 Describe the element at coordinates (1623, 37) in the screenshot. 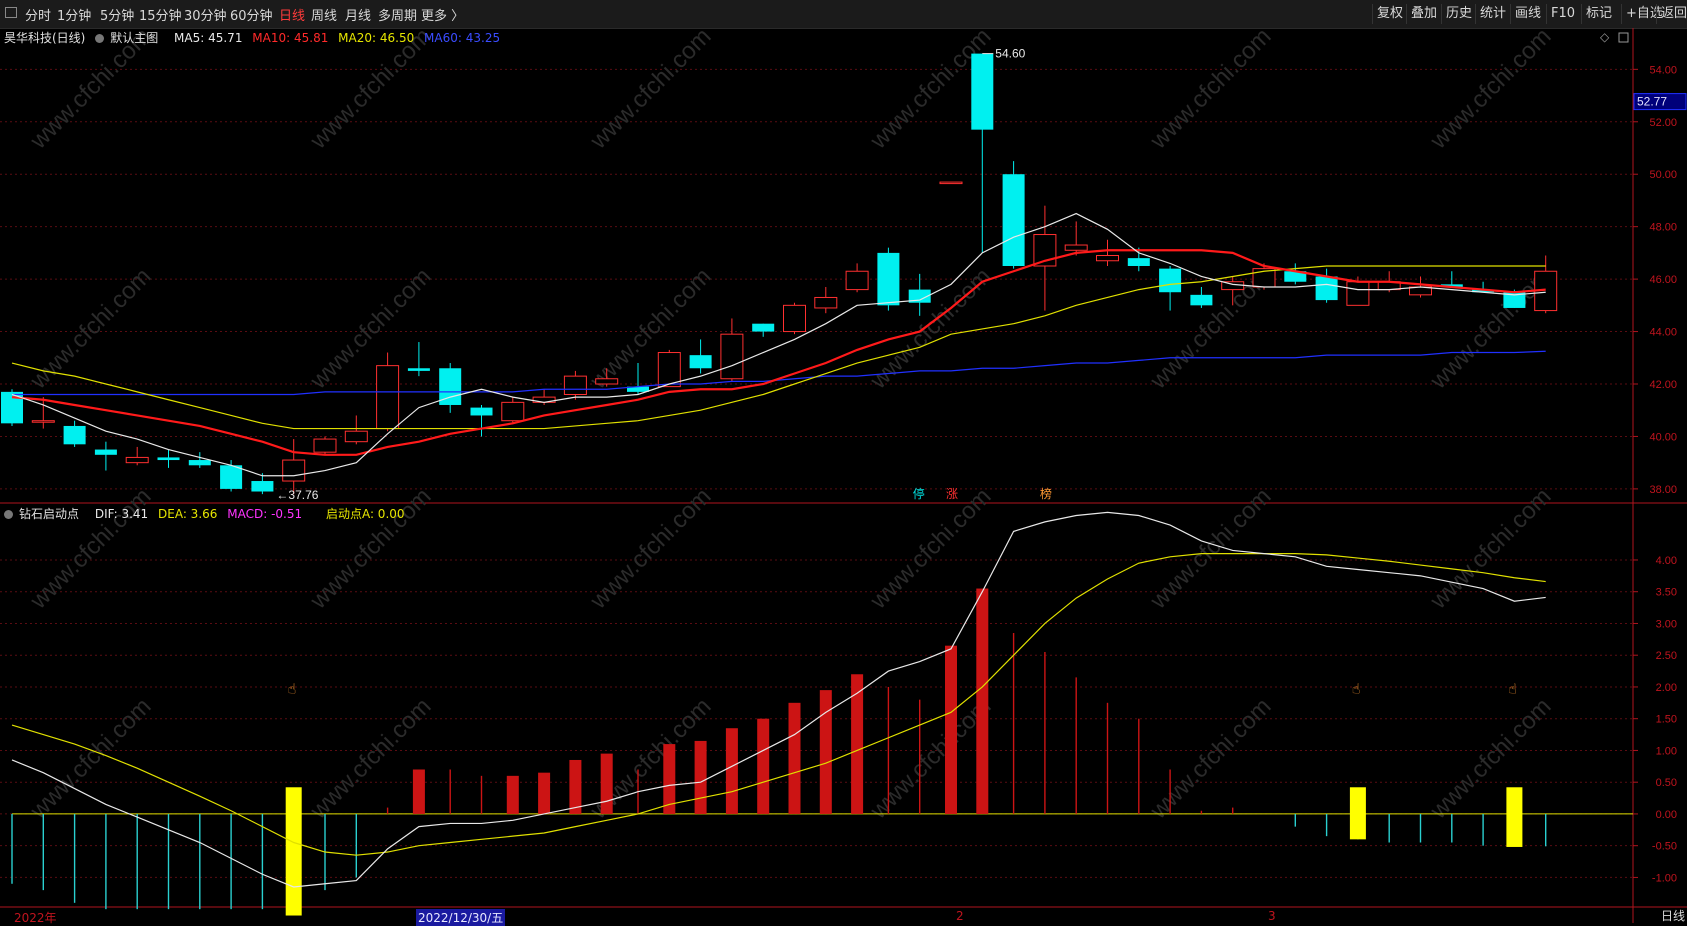

I see `panel-maximize-icon` at that location.